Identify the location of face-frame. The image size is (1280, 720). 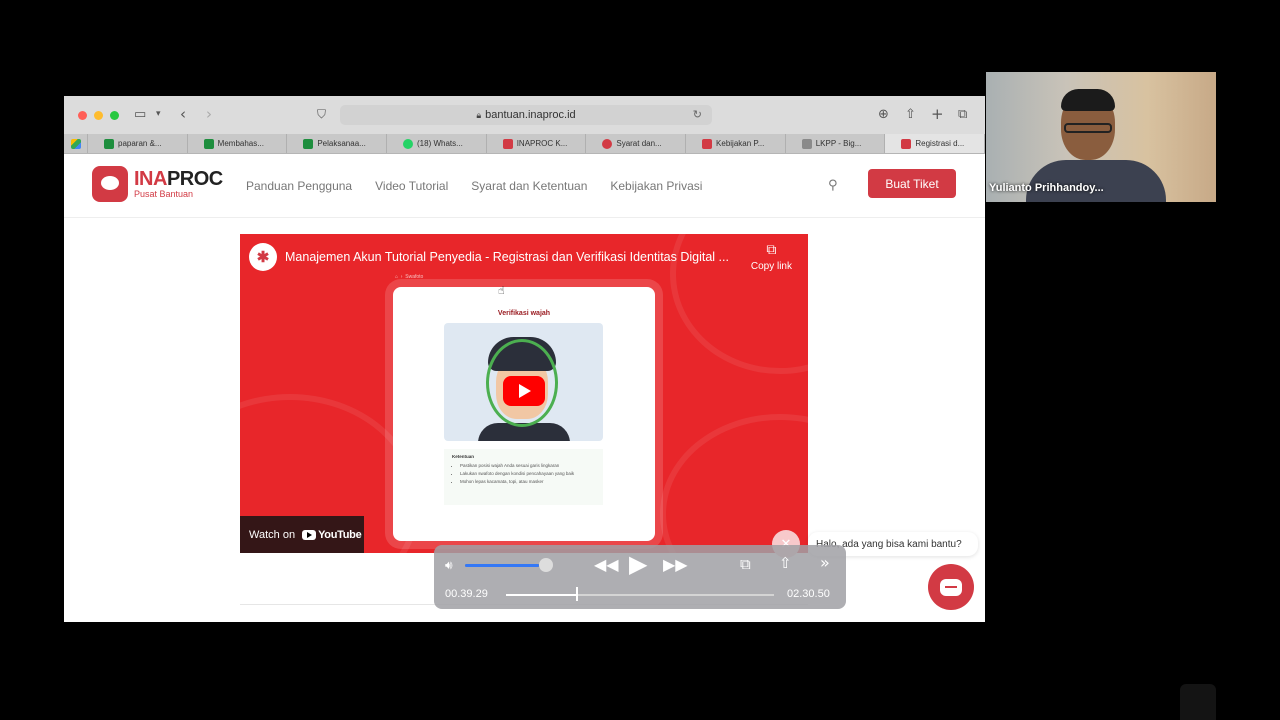
(523, 382).